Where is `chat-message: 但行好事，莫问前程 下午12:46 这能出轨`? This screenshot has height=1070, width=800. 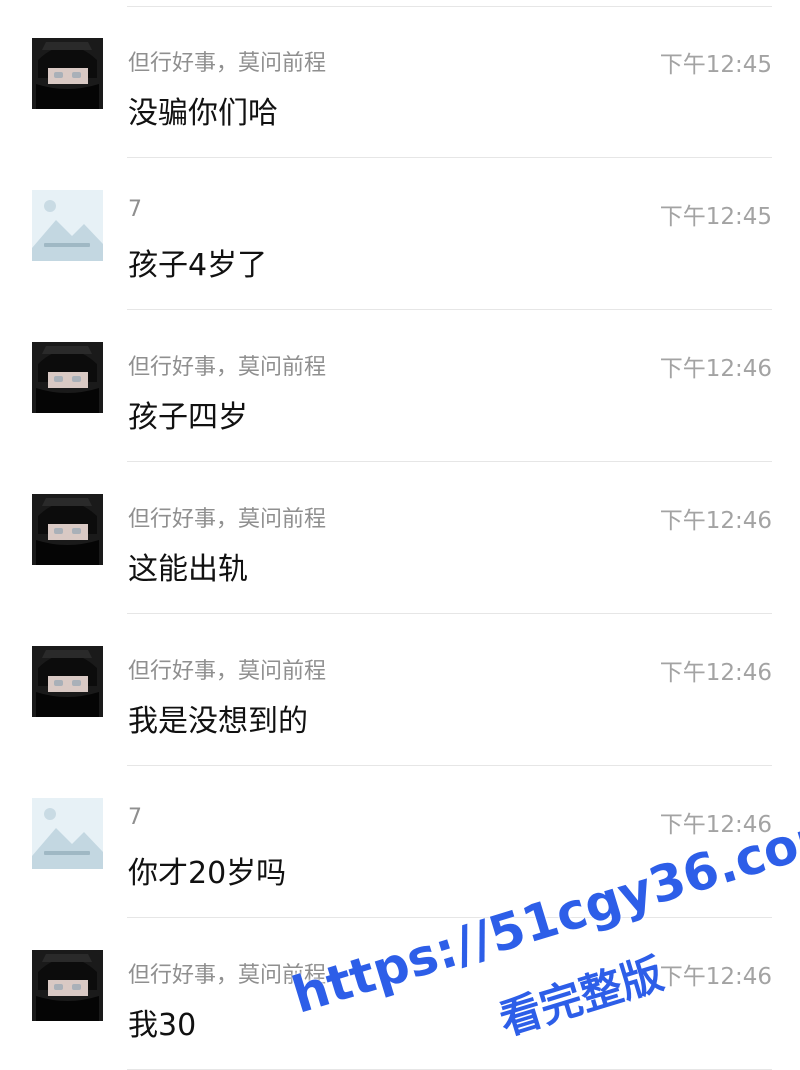 chat-message: 但行好事，莫问前程 下午12:46 这能出轨 is located at coordinates (400, 538).